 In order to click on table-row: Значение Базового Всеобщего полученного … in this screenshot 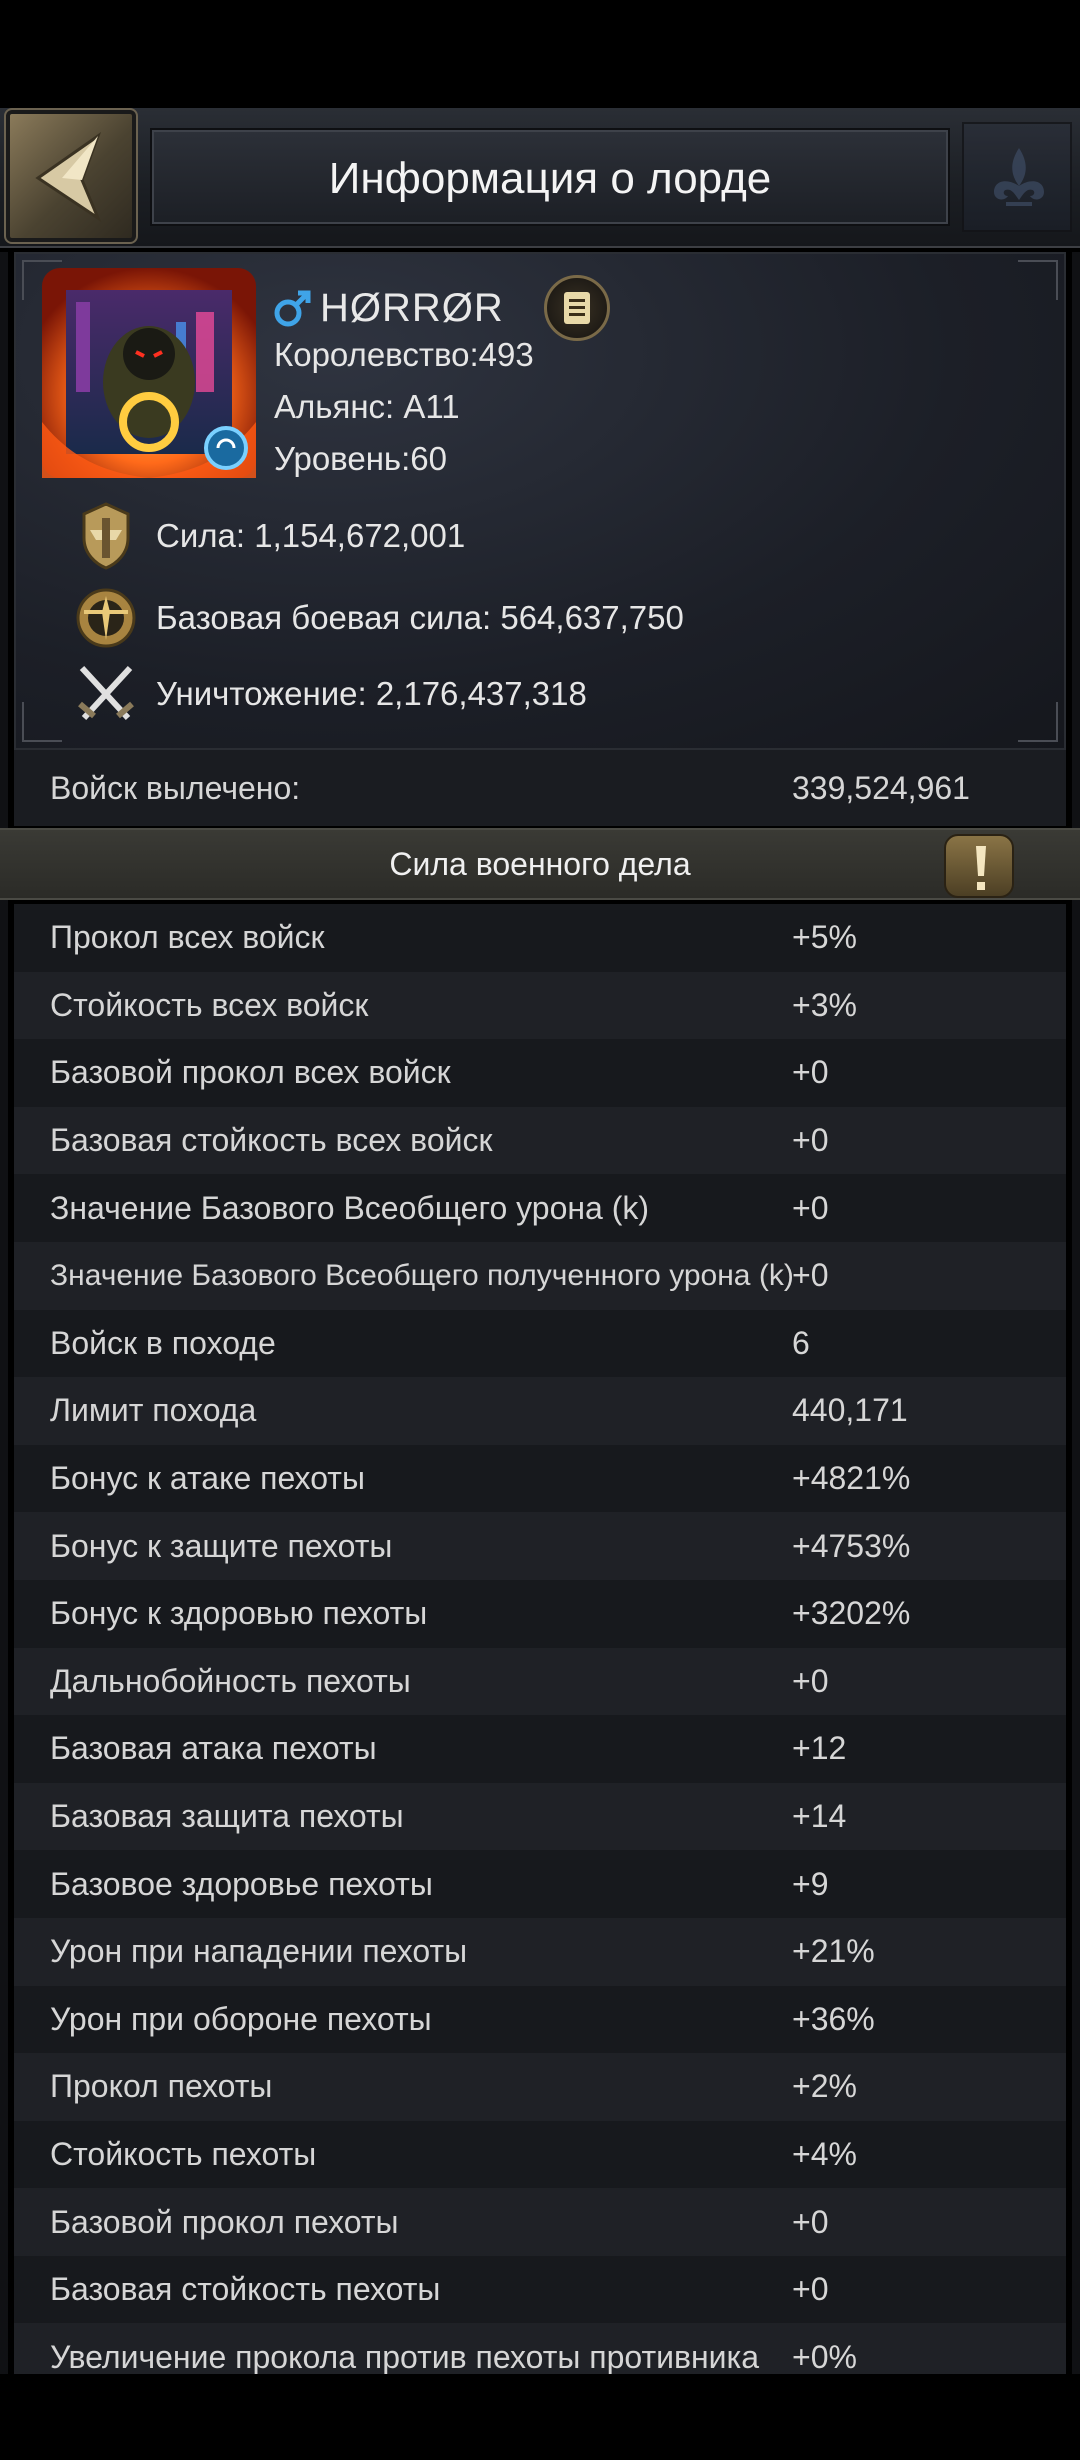, I will do `click(540, 1275)`.